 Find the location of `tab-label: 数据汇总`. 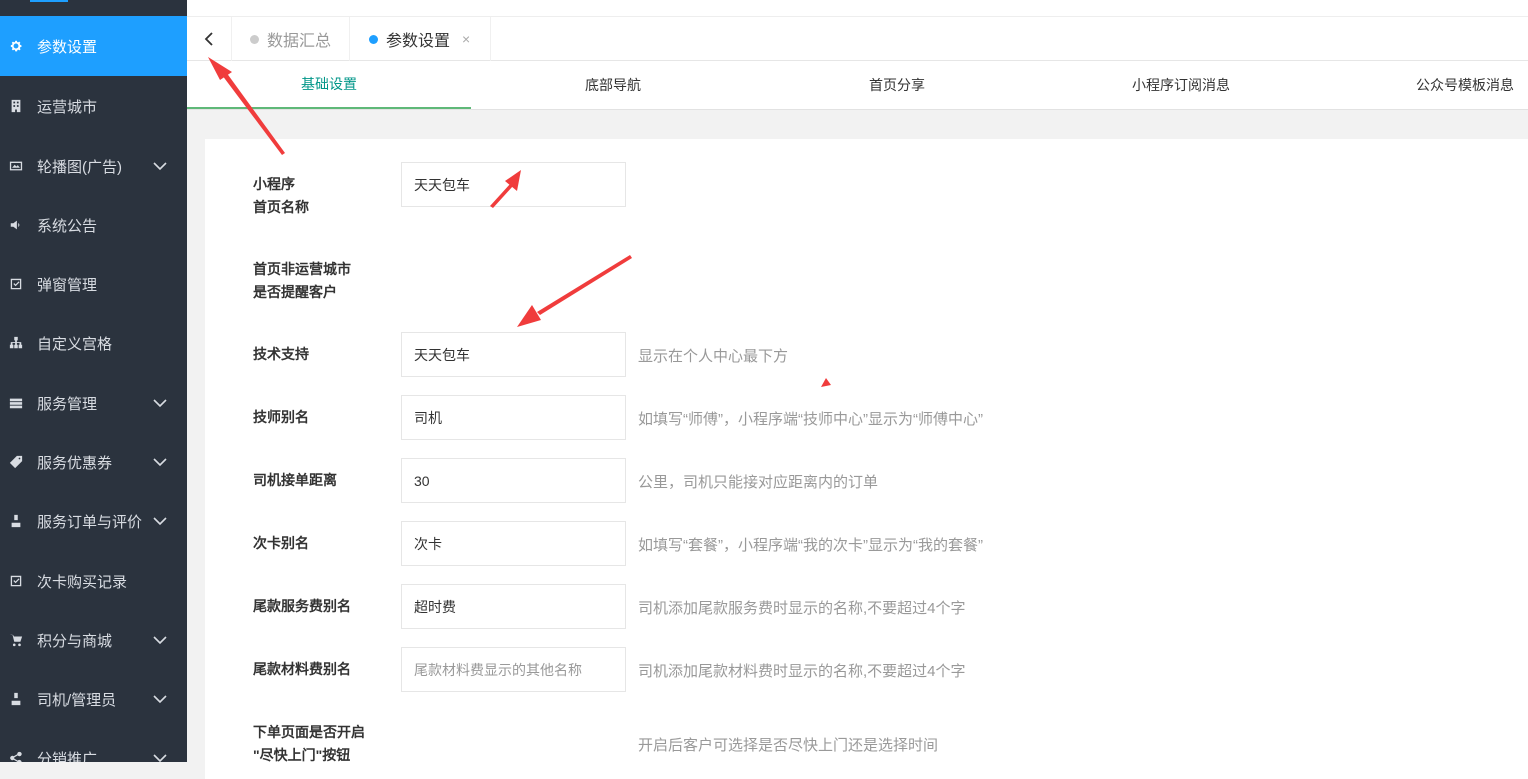

tab-label: 数据汇总 is located at coordinates (299, 41).